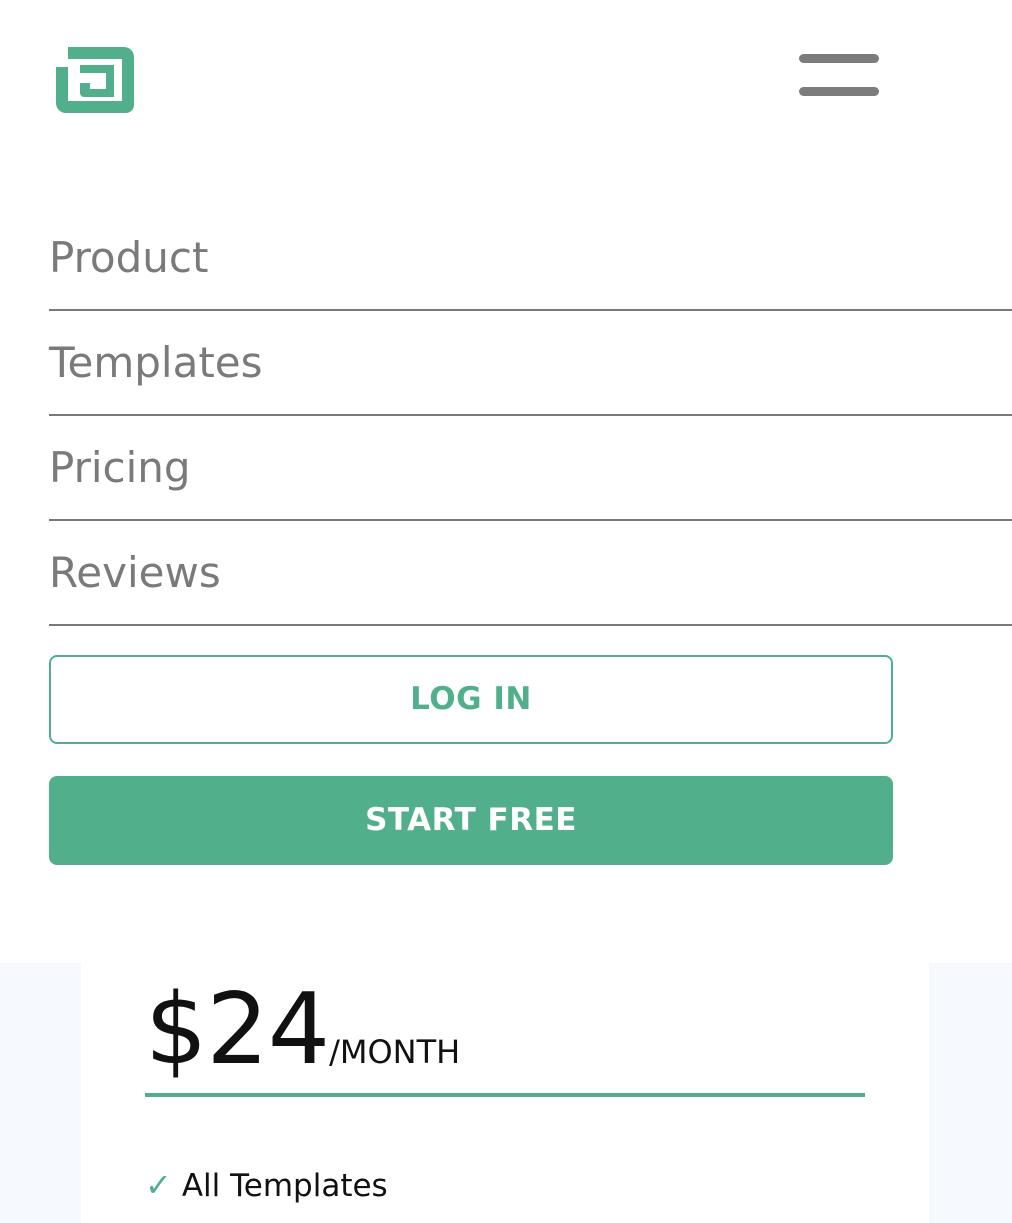 The width and height of the screenshot is (1012, 1223). I want to click on price-divider, so click(505, 1095).